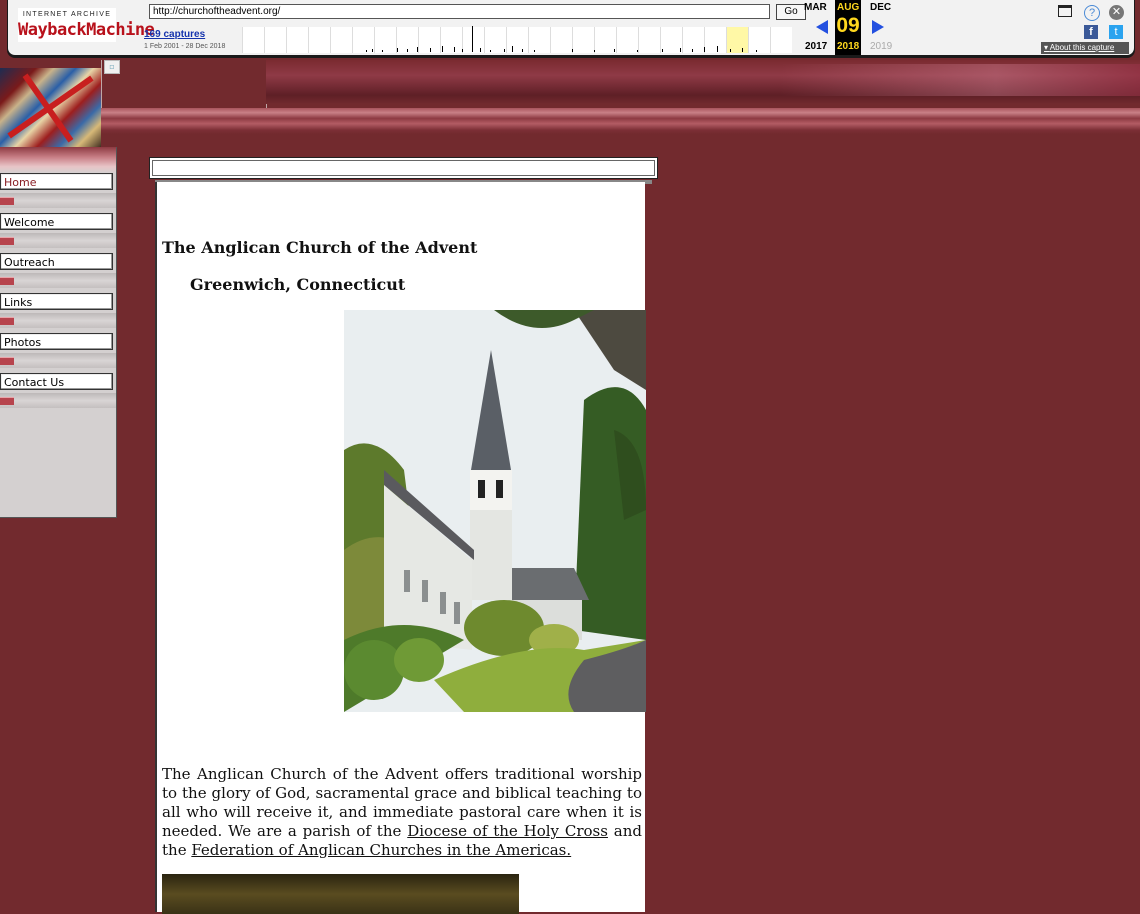  Describe the element at coordinates (878, 27) in the screenshot. I see `next-capture-arrow-icon` at that location.